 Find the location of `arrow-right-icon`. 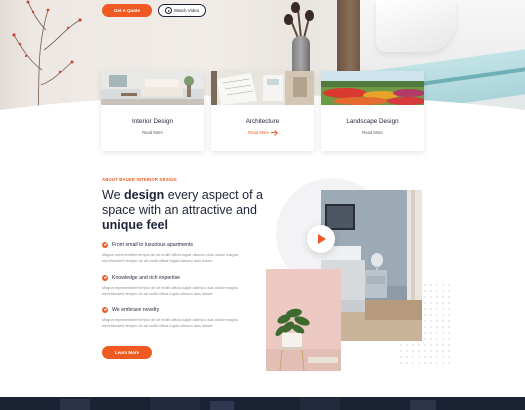

arrow-right-icon is located at coordinates (273, 132).